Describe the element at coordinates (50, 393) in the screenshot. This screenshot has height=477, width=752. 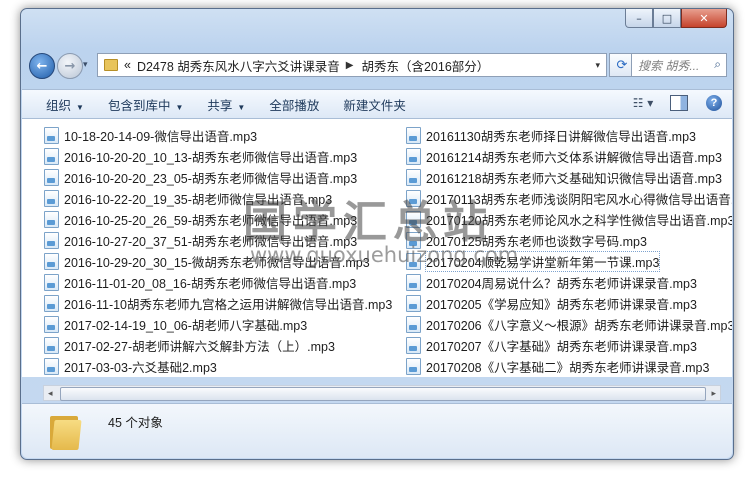
I see `scroll-left-icon: ◂` at that location.